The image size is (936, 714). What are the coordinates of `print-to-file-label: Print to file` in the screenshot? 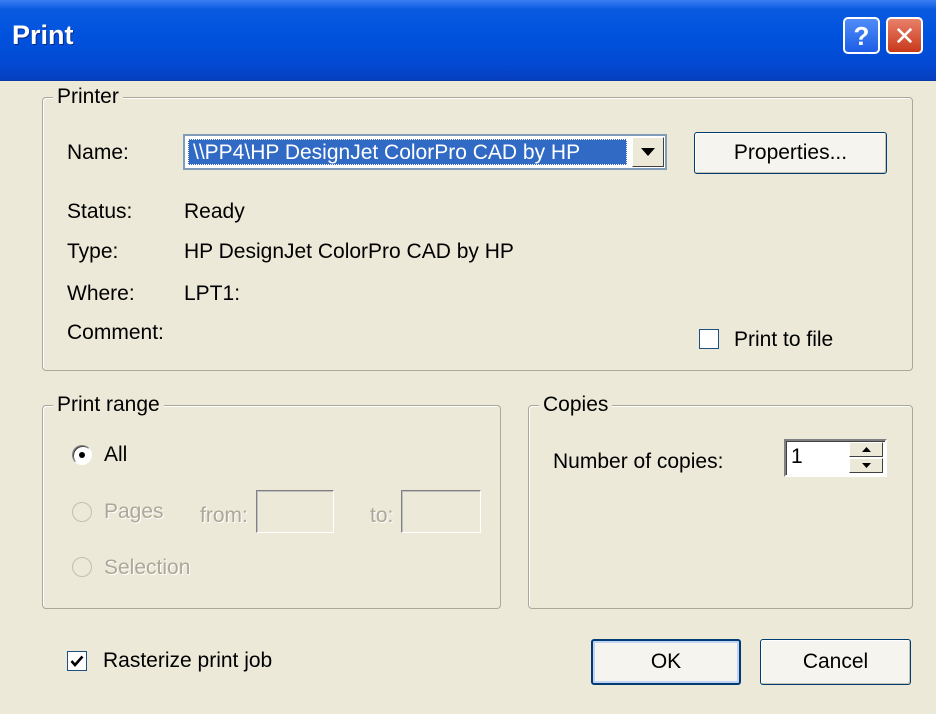 It's located at (783, 340).